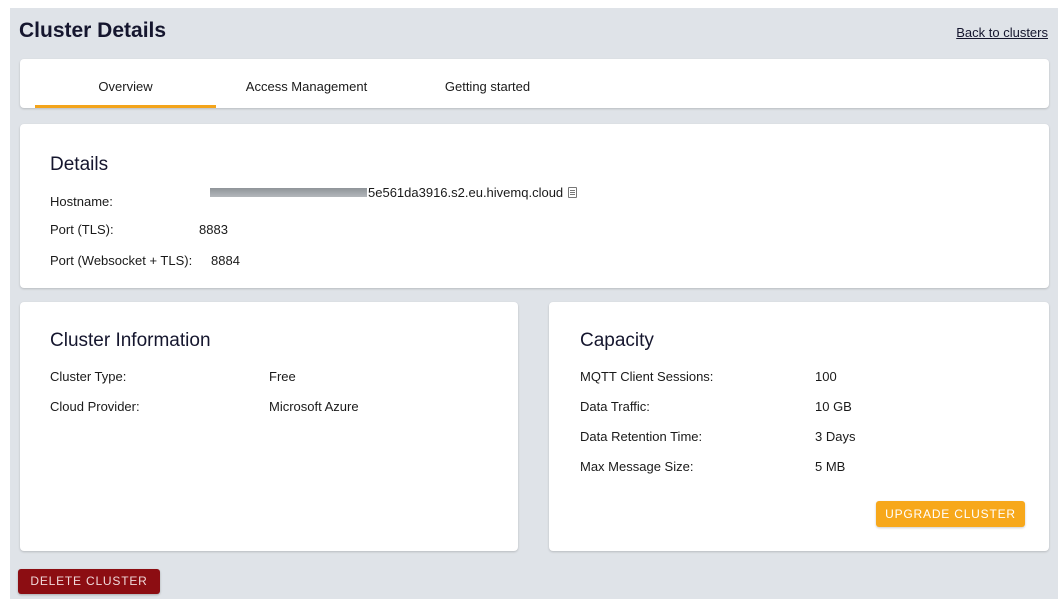 The height and width of the screenshot is (599, 1058). What do you see at coordinates (81, 201) in the screenshot?
I see `hostname-label: Hostname:` at bounding box center [81, 201].